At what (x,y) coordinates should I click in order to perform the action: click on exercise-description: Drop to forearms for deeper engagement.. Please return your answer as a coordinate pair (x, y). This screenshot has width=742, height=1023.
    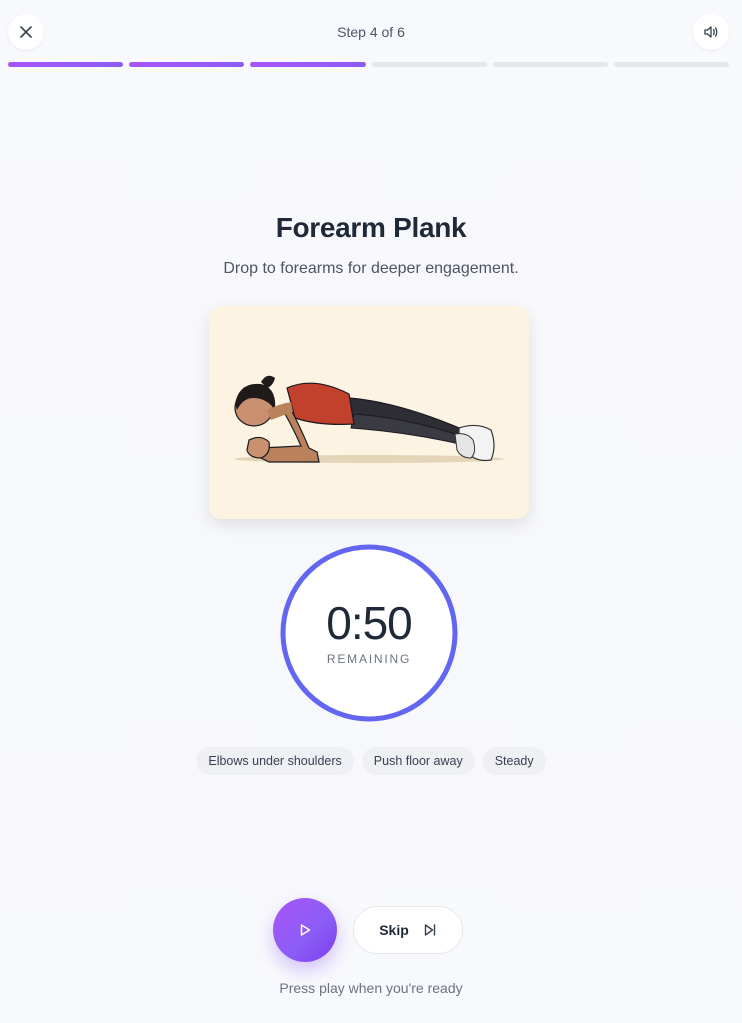
    Looking at the image, I should click on (371, 268).